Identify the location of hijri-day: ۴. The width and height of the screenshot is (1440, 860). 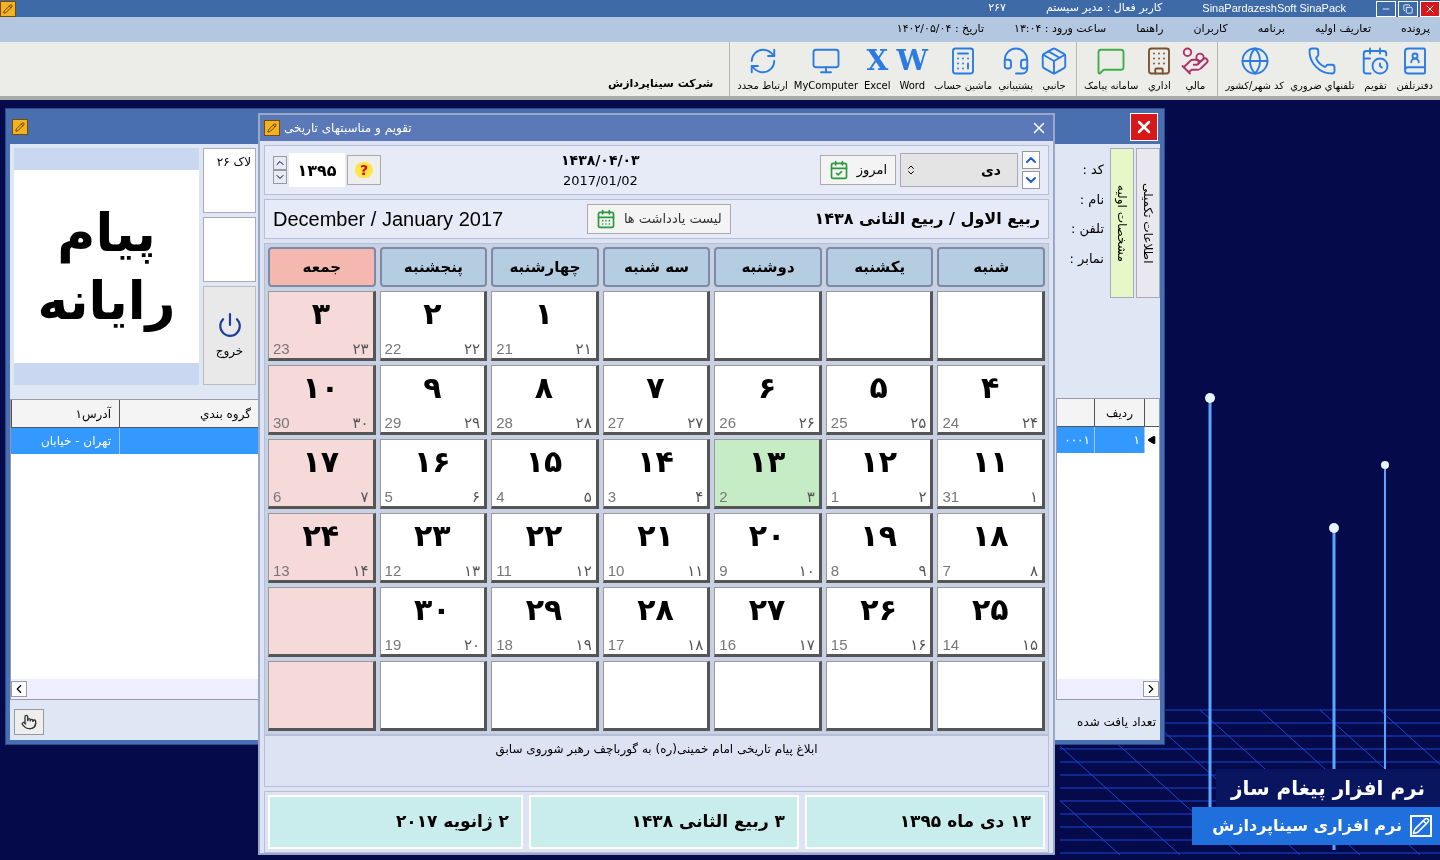
(699, 497).